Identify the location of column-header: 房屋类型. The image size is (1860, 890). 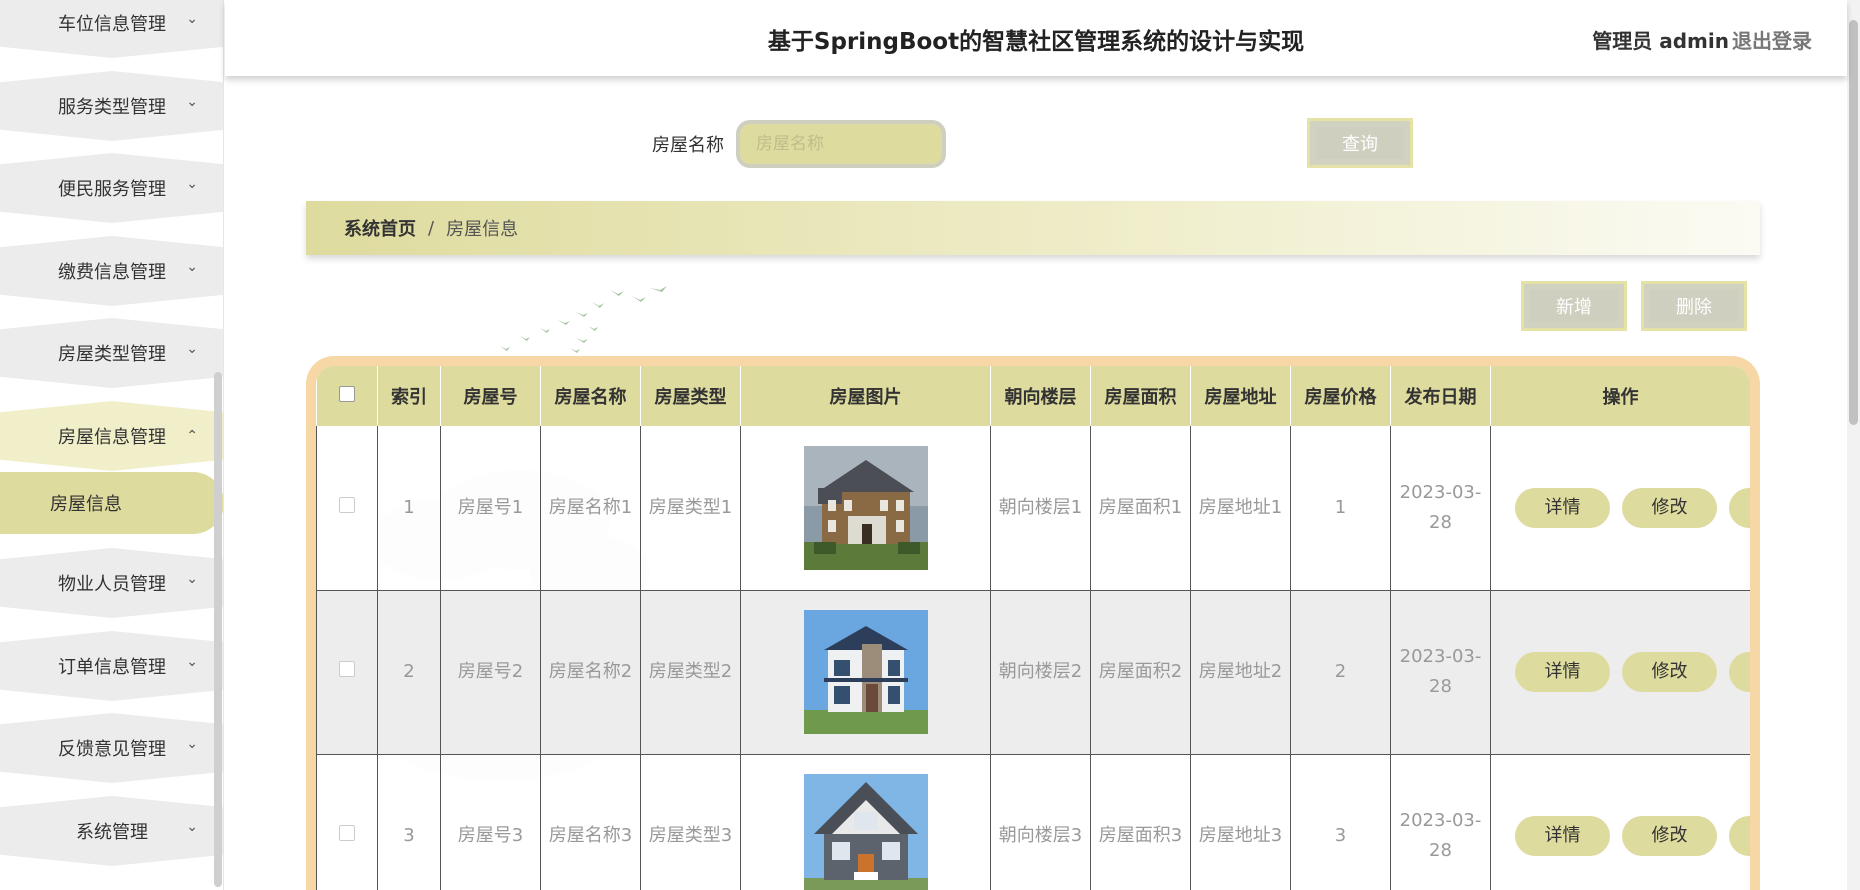
(690, 396).